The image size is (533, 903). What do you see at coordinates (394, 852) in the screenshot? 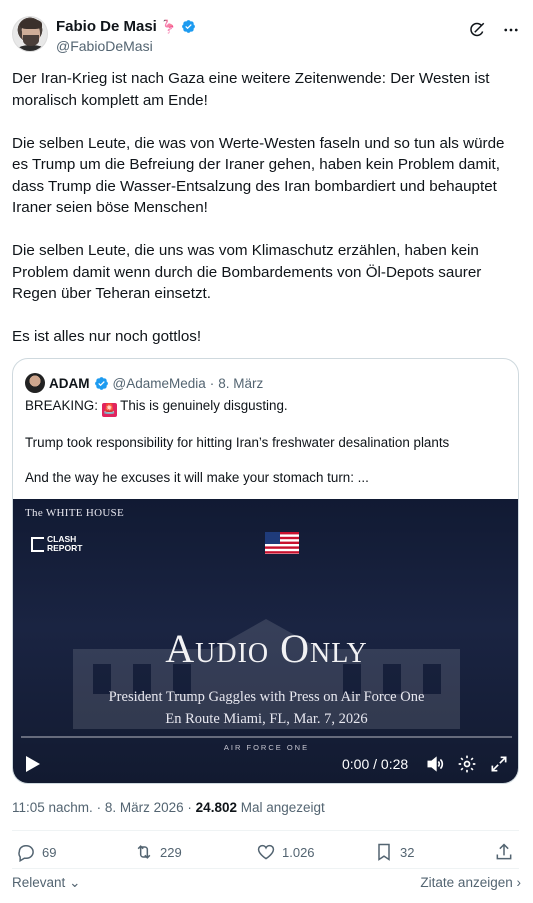
I see `bookmark-button: 32` at bounding box center [394, 852].